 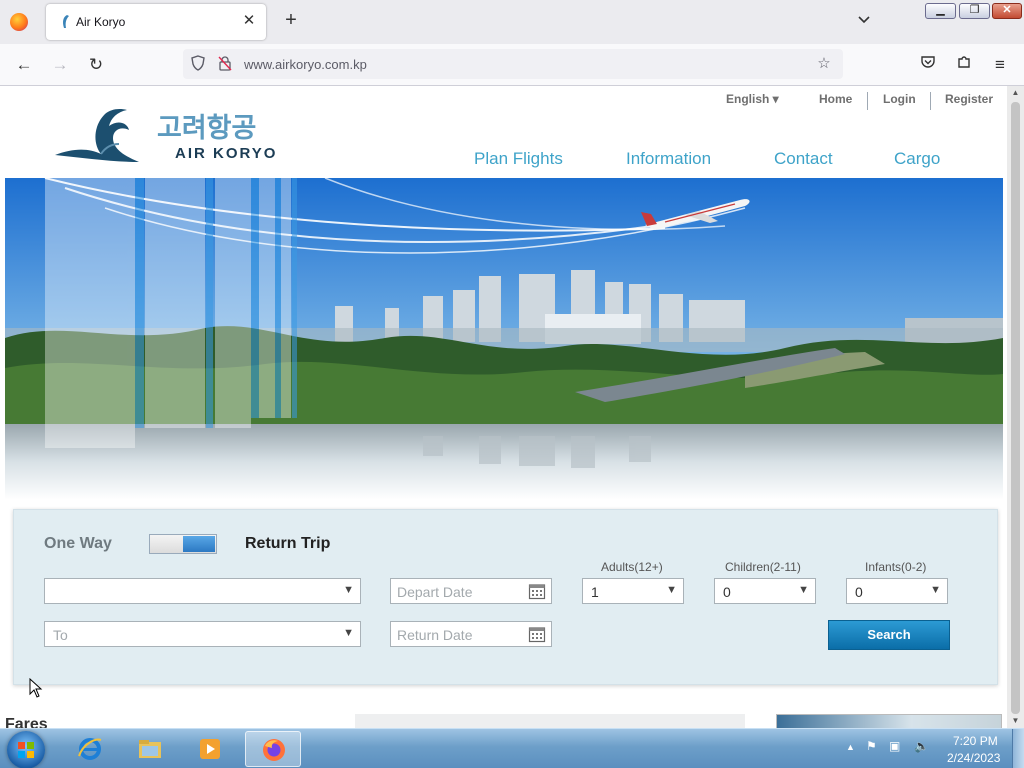 What do you see at coordinates (894, 746) in the screenshot?
I see `network-icon: ▣` at bounding box center [894, 746].